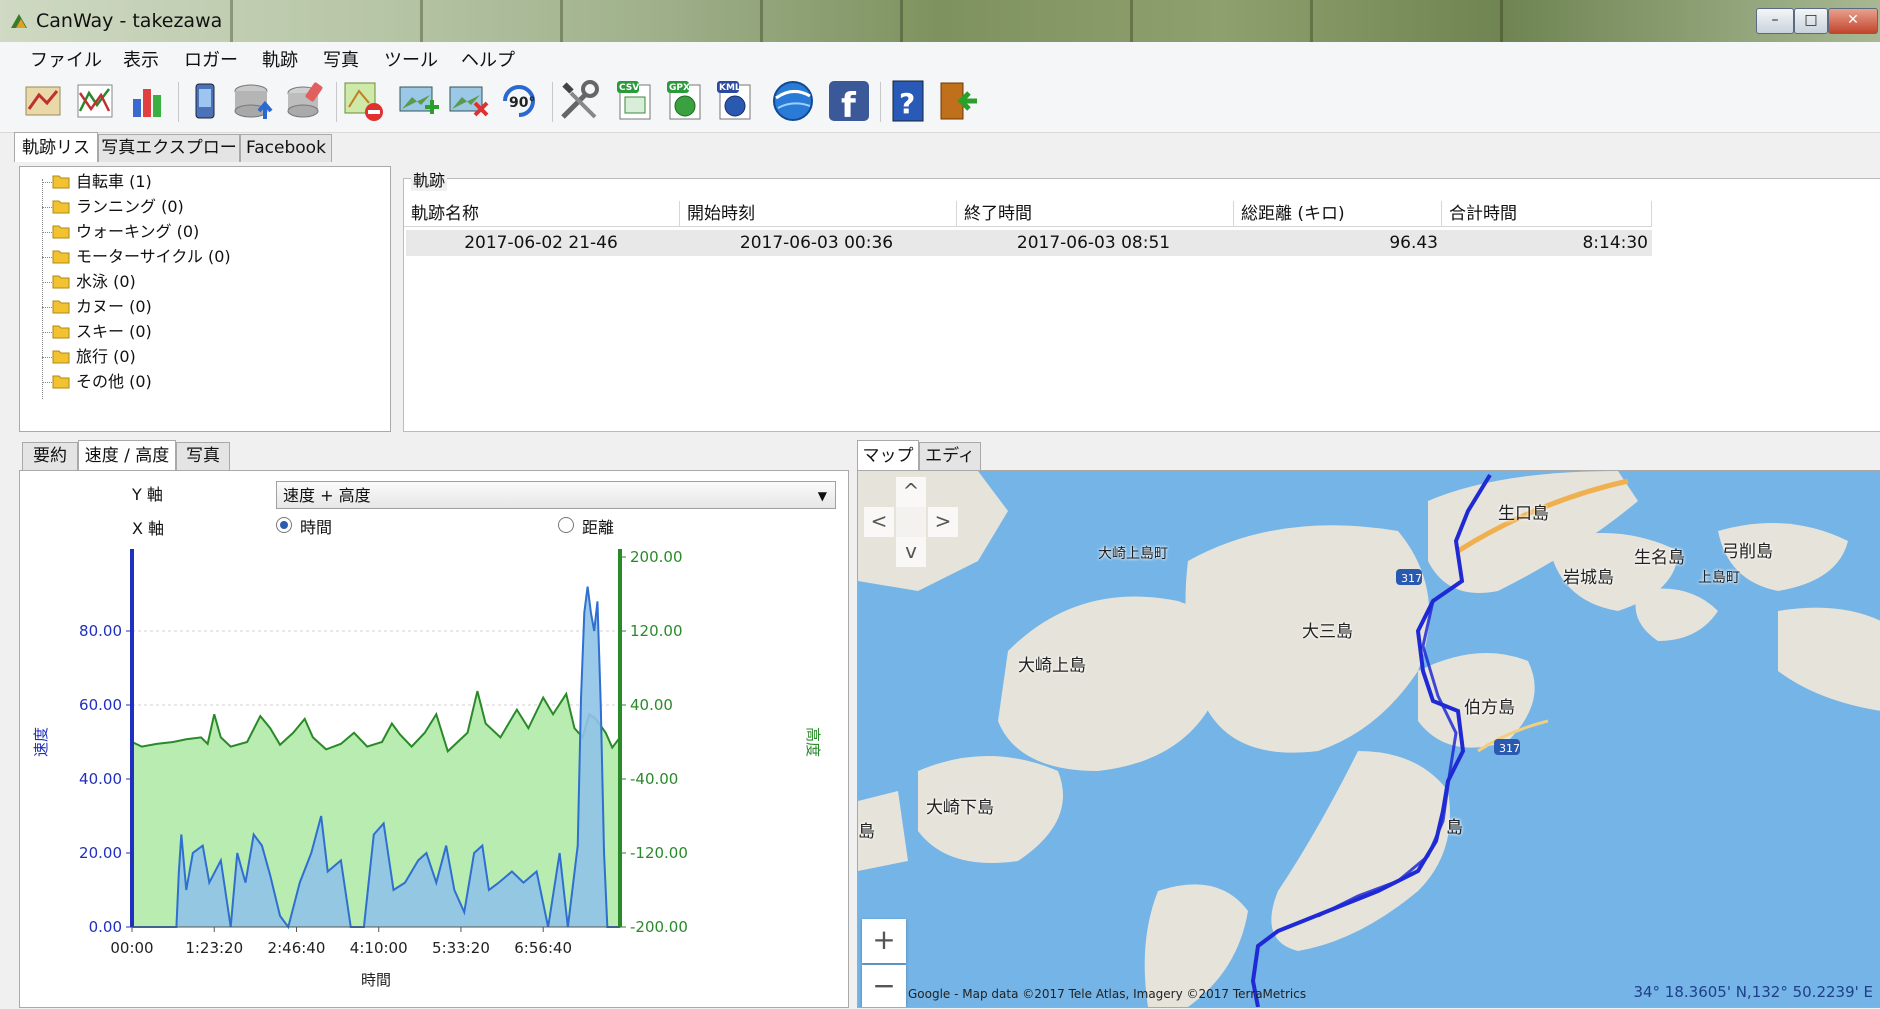 This screenshot has height=1009, width=1880. Describe the element at coordinates (66, 59) in the screenshot. I see `menu-file: ファイル` at that location.